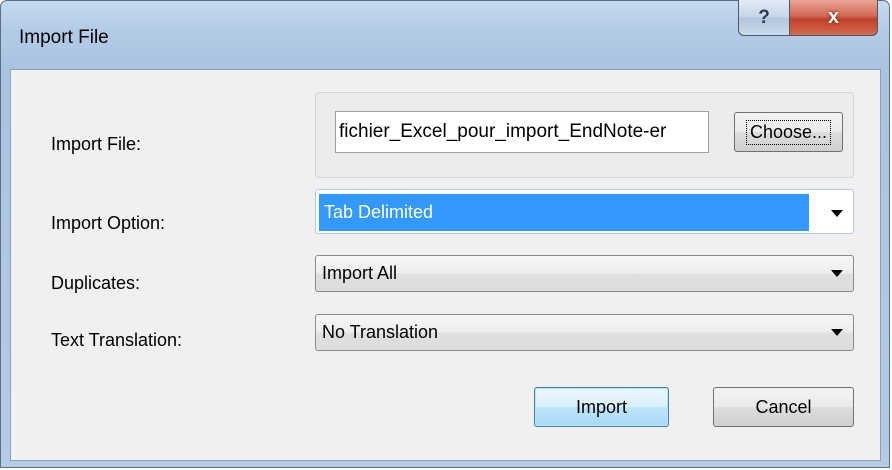 This screenshot has height=470, width=892. Describe the element at coordinates (601, 407) in the screenshot. I see `import-button: Import` at that location.